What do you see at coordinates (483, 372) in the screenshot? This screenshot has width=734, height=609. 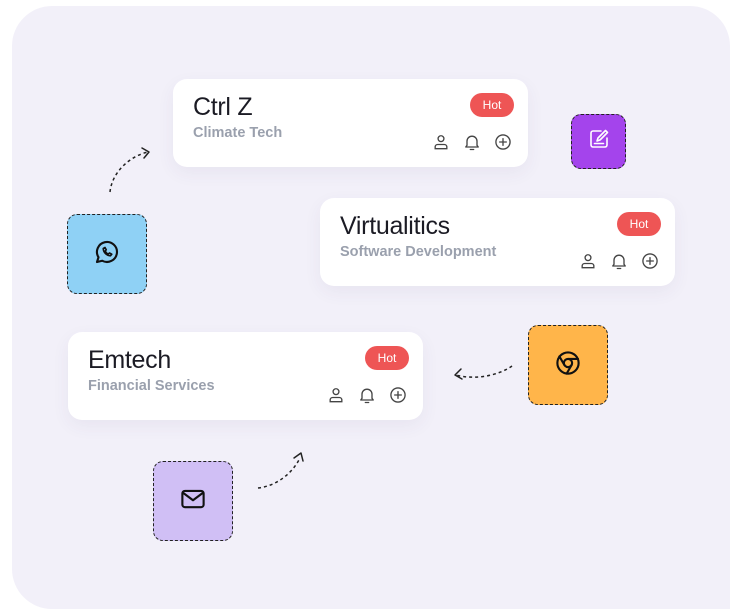 I see `dotted-arrow-chrome-to-emtech` at bounding box center [483, 372].